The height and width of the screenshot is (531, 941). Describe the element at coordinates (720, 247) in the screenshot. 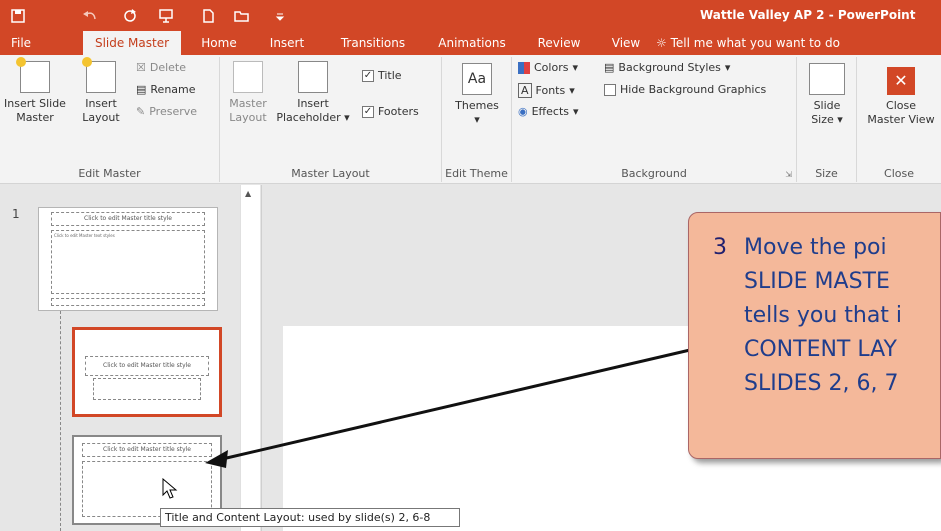

I see `callout-step-number: 3` at that location.